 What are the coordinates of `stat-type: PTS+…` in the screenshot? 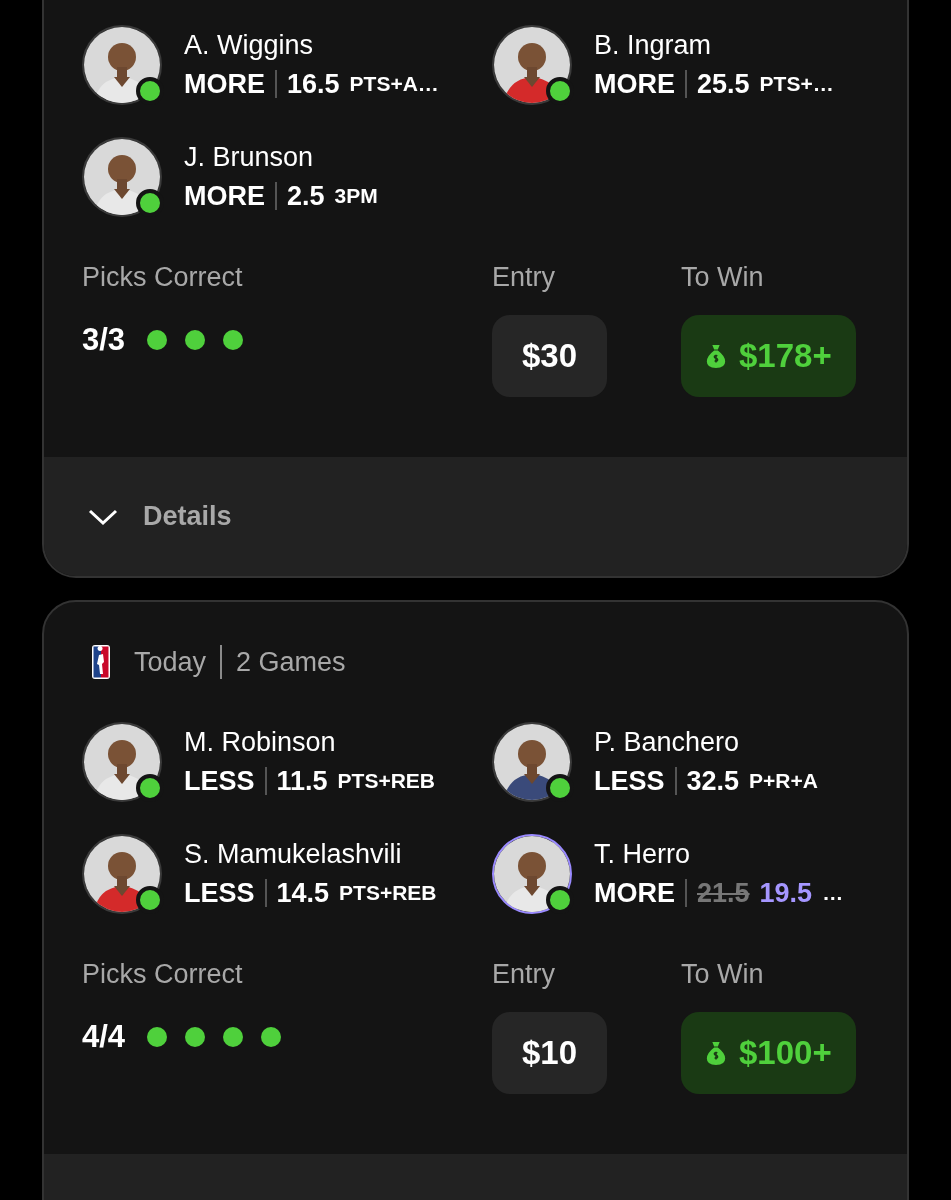 It's located at (796, 84).